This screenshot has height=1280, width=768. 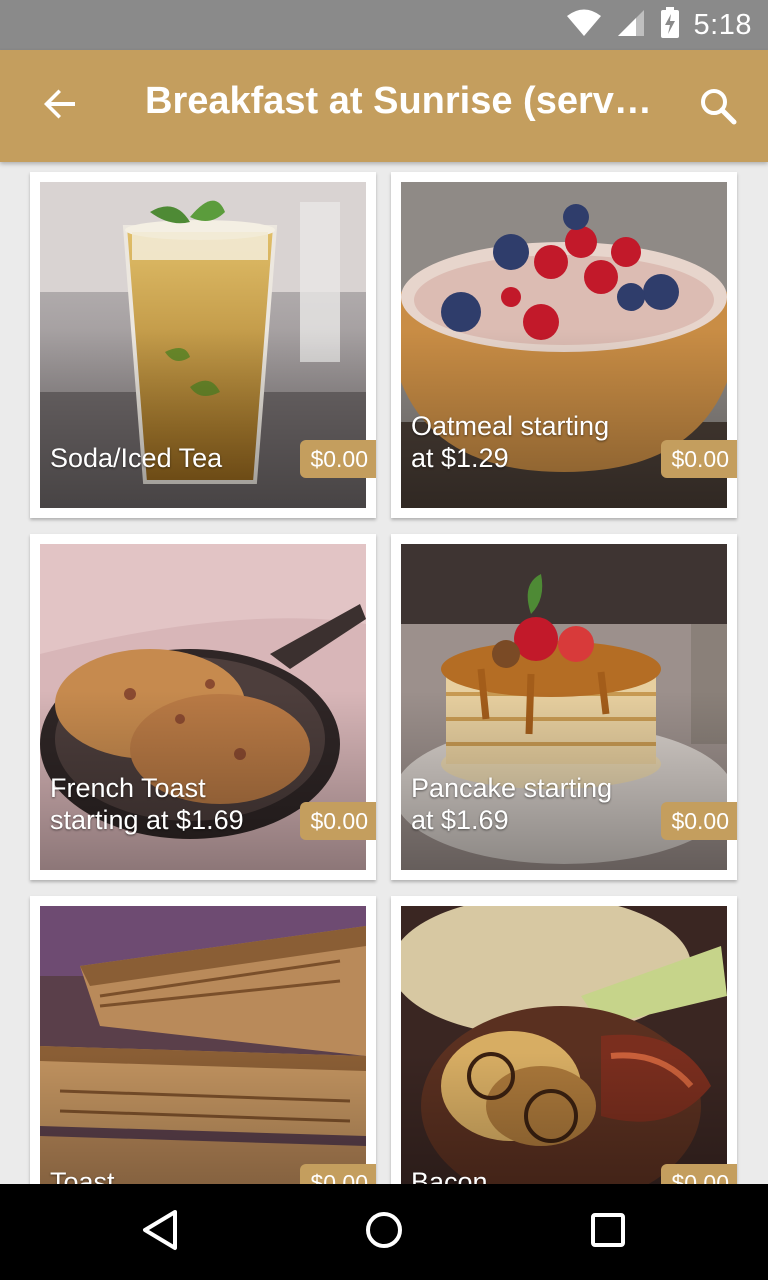 What do you see at coordinates (147, 804) in the screenshot?
I see `item-name: French Toast starting at $1.69` at bounding box center [147, 804].